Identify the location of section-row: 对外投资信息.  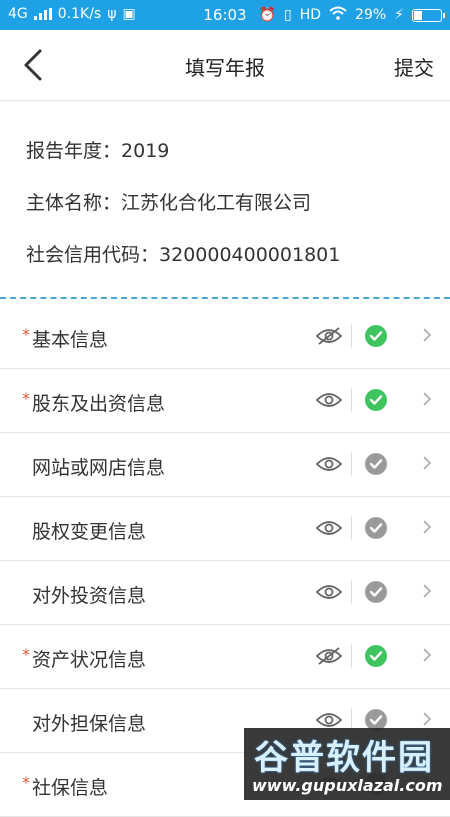
(225, 593).